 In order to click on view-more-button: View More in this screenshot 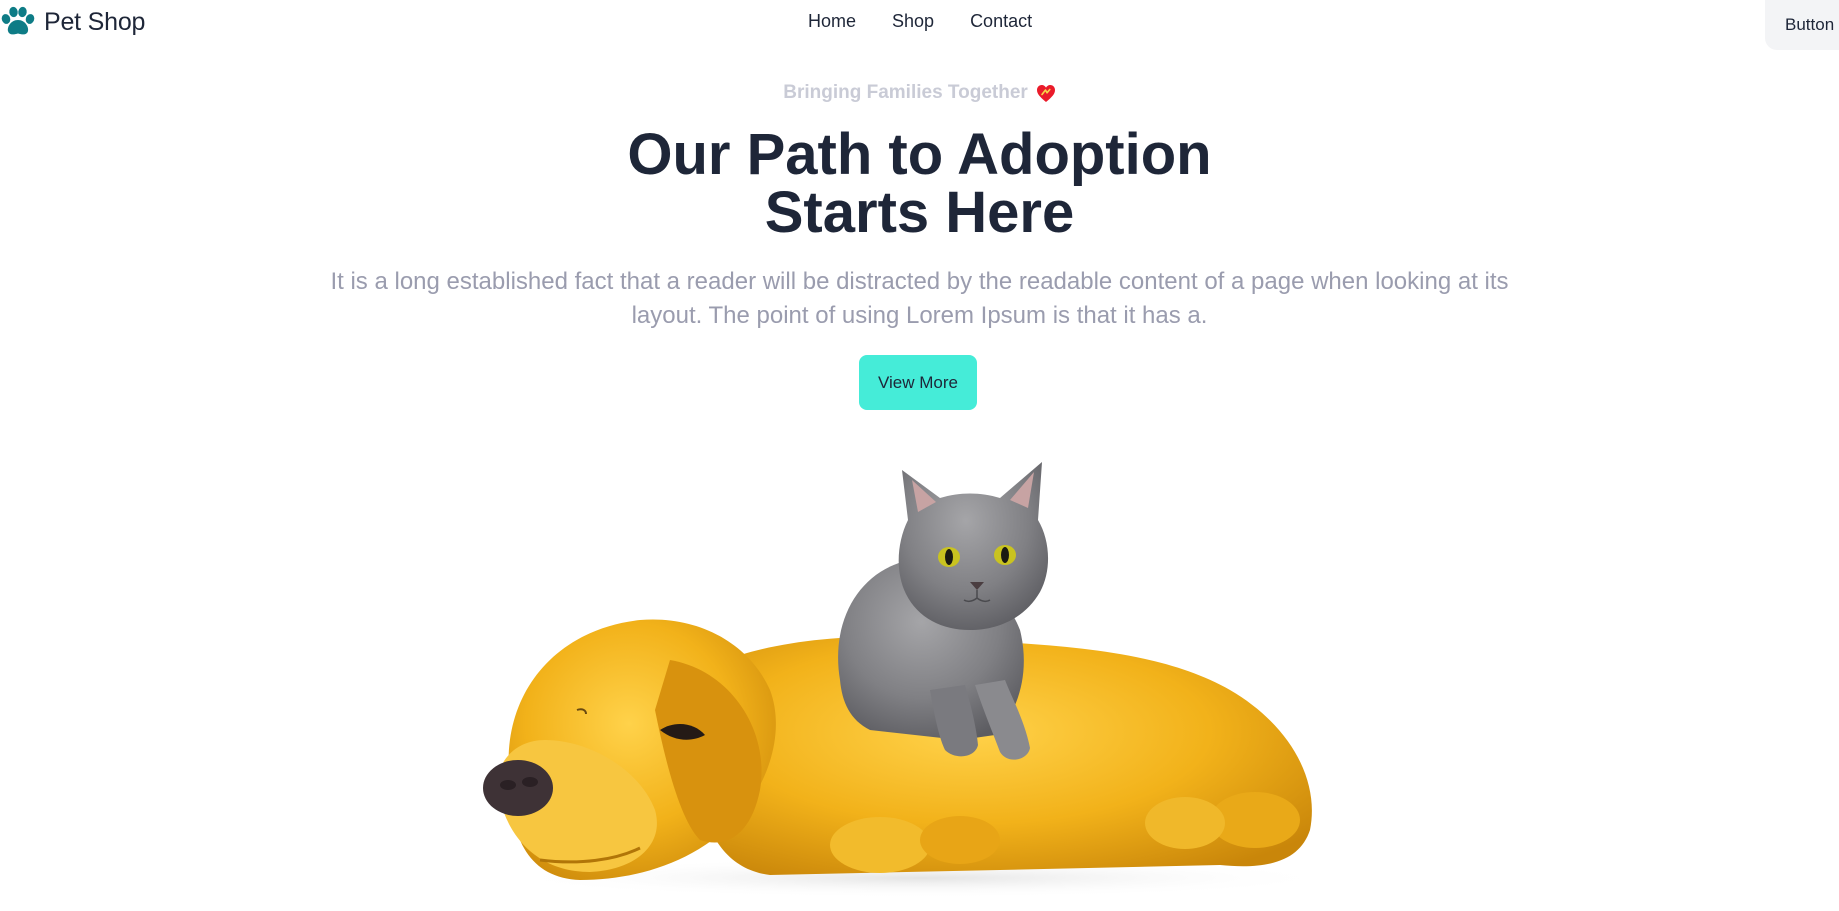, I will do `click(918, 382)`.